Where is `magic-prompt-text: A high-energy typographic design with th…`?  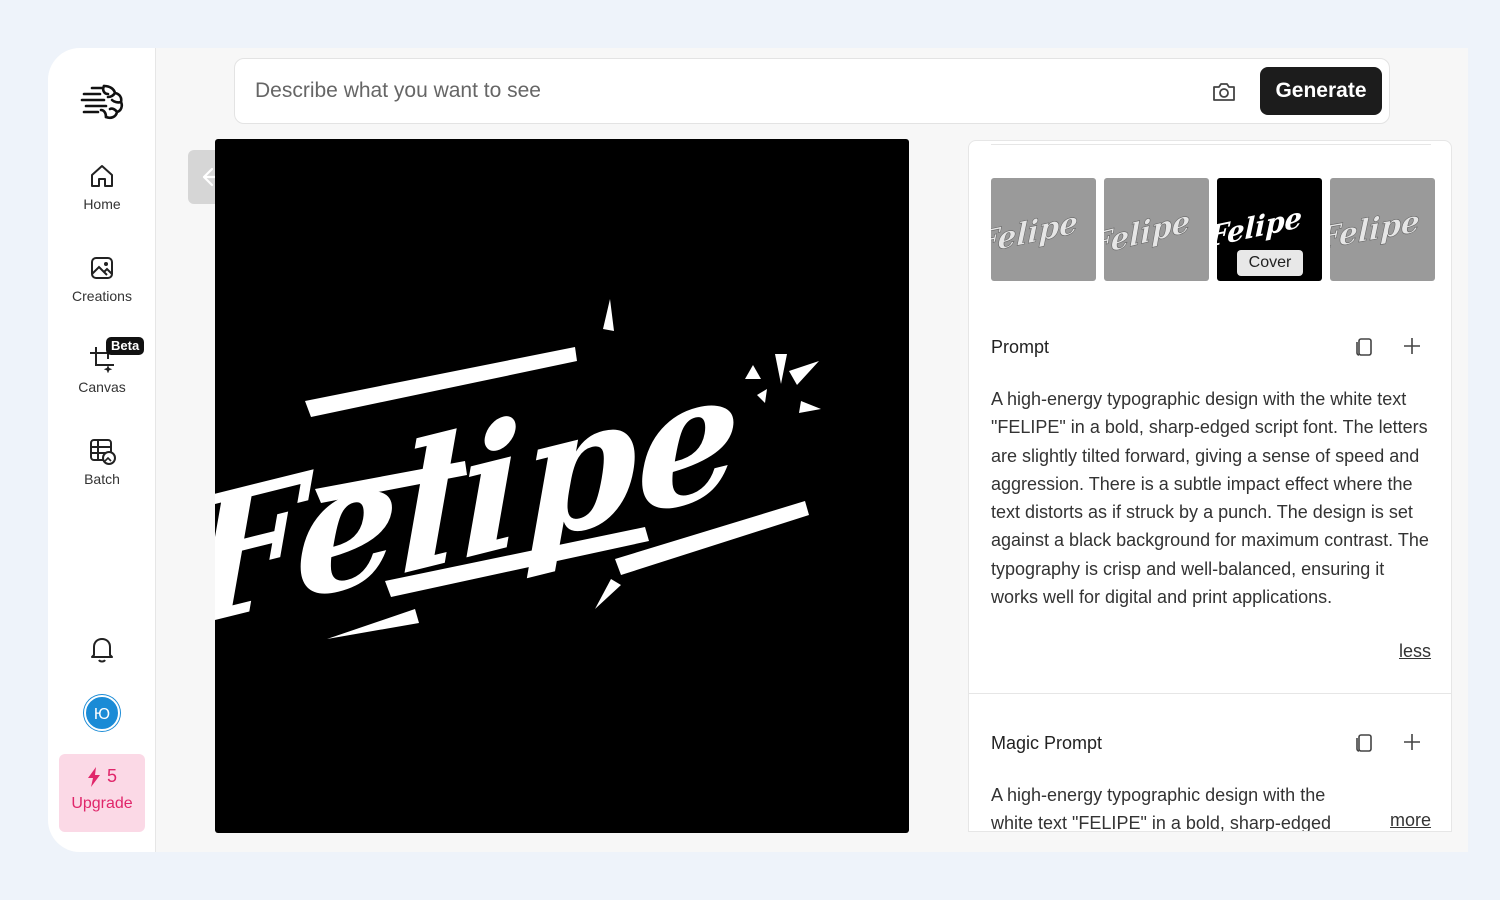 magic-prompt-text: A high-energy typographic design with th… is located at coordinates (1161, 808).